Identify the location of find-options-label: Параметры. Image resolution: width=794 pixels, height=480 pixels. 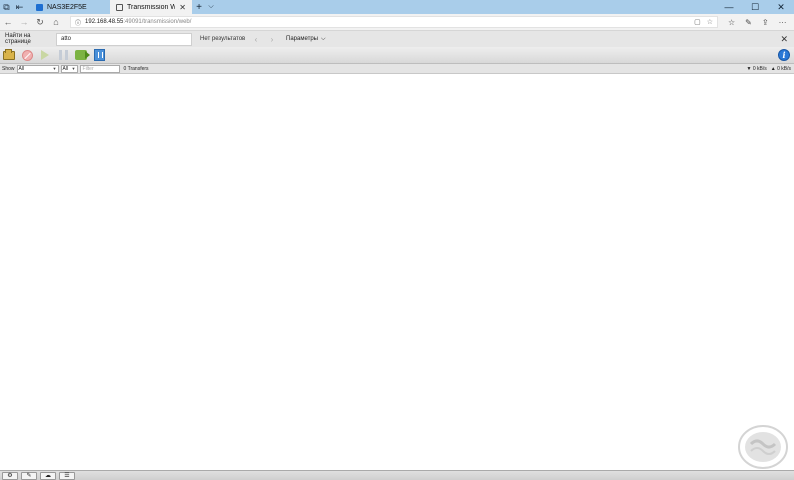
(302, 39).